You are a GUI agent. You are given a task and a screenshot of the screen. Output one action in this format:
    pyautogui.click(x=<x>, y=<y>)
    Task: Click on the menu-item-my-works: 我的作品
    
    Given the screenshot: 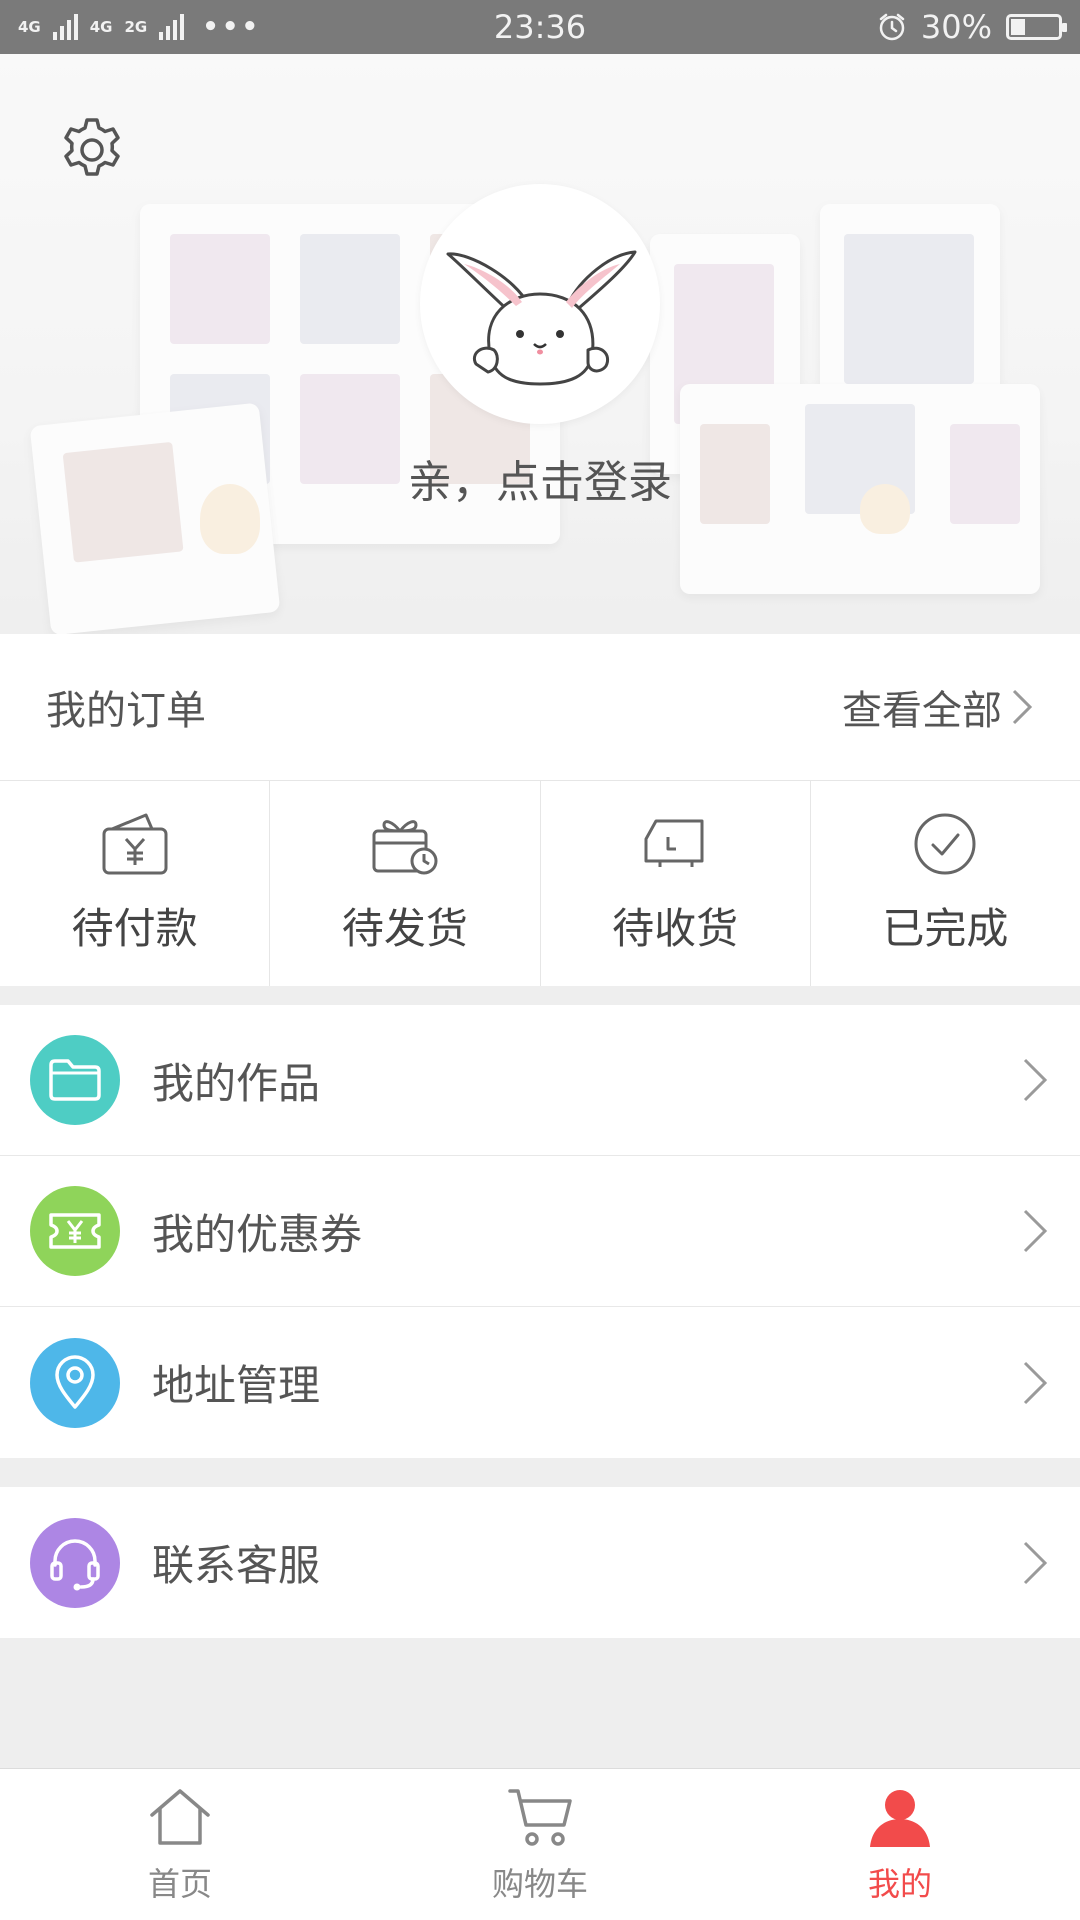 What is the action you would take?
    pyautogui.click(x=540, y=1080)
    